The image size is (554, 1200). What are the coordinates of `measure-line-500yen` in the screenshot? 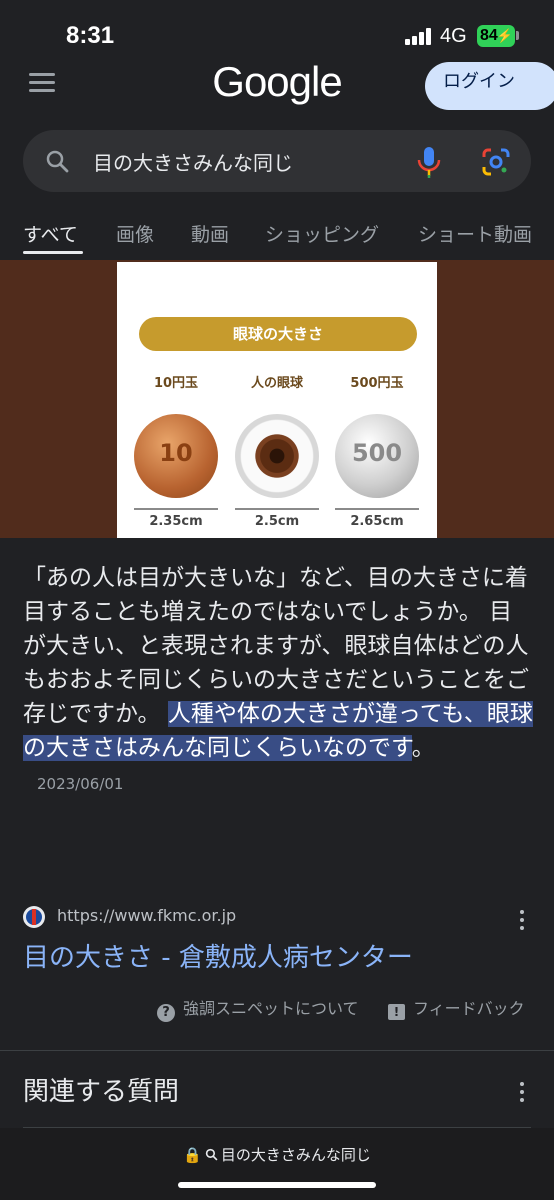 It's located at (377, 509).